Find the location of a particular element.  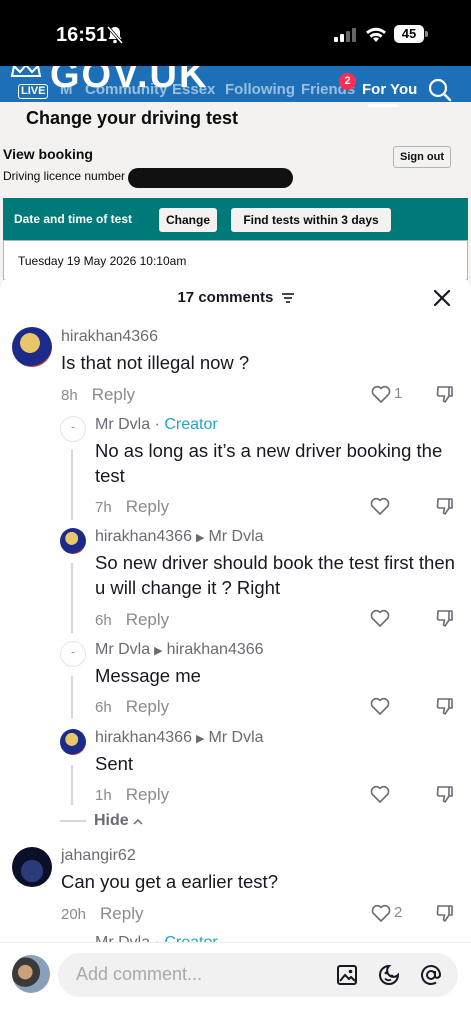

comment-username: hirakhan4366 is located at coordinates (109, 337).